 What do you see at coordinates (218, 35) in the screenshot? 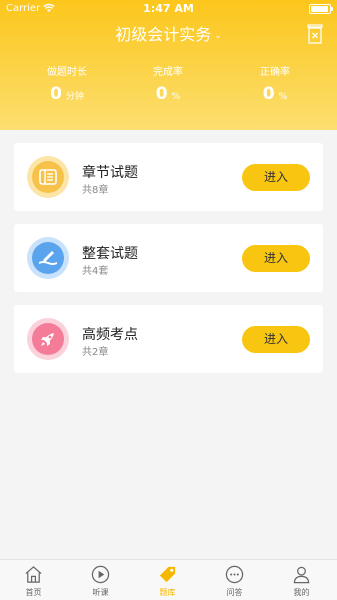
I see `chevron-down-icon: ⌄` at bounding box center [218, 35].